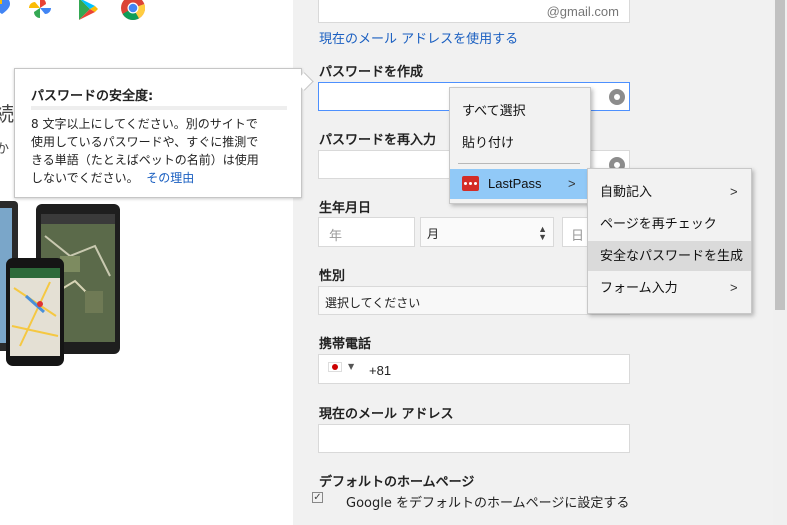  I want to click on select-arrows-icon: ▲ ▼, so click(542, 233).